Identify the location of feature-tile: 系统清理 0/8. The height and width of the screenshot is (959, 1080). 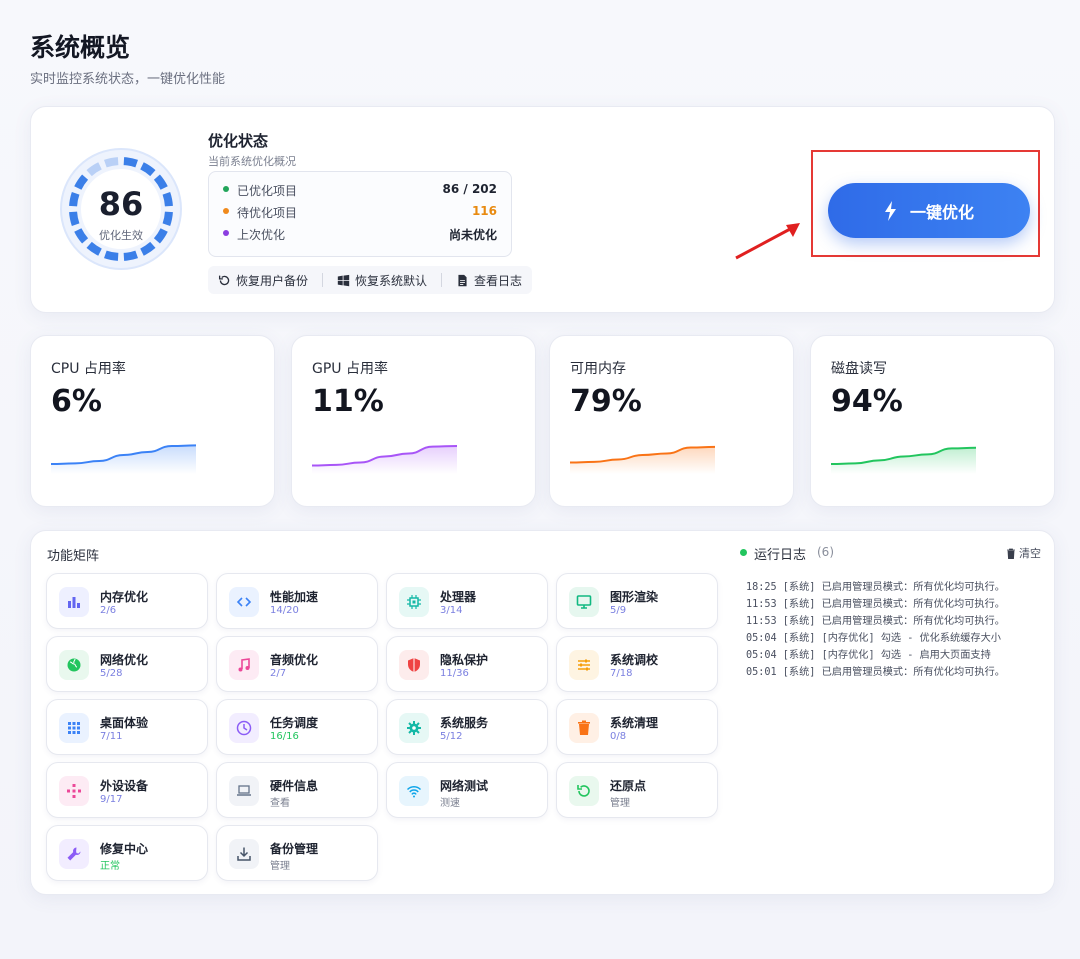
(637, 727).